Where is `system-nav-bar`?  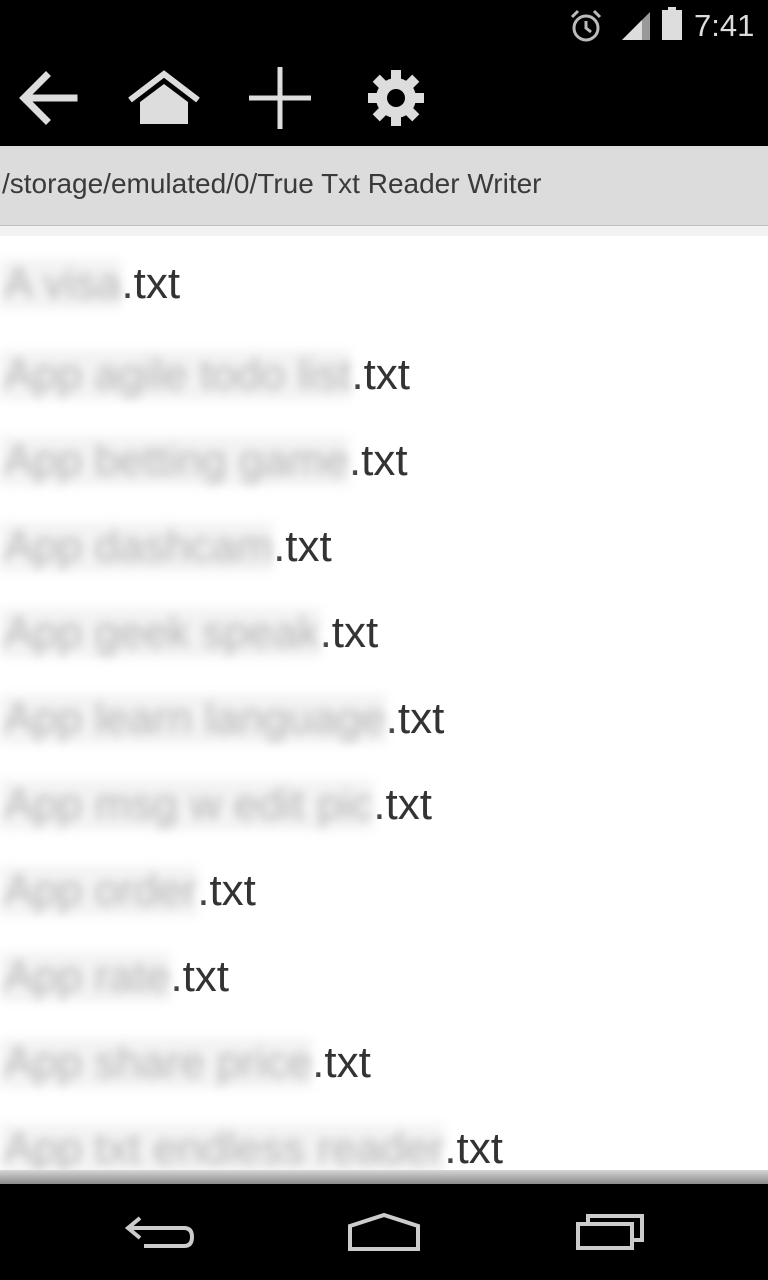 system-nav-bar is located at coordinates (384, 1232).